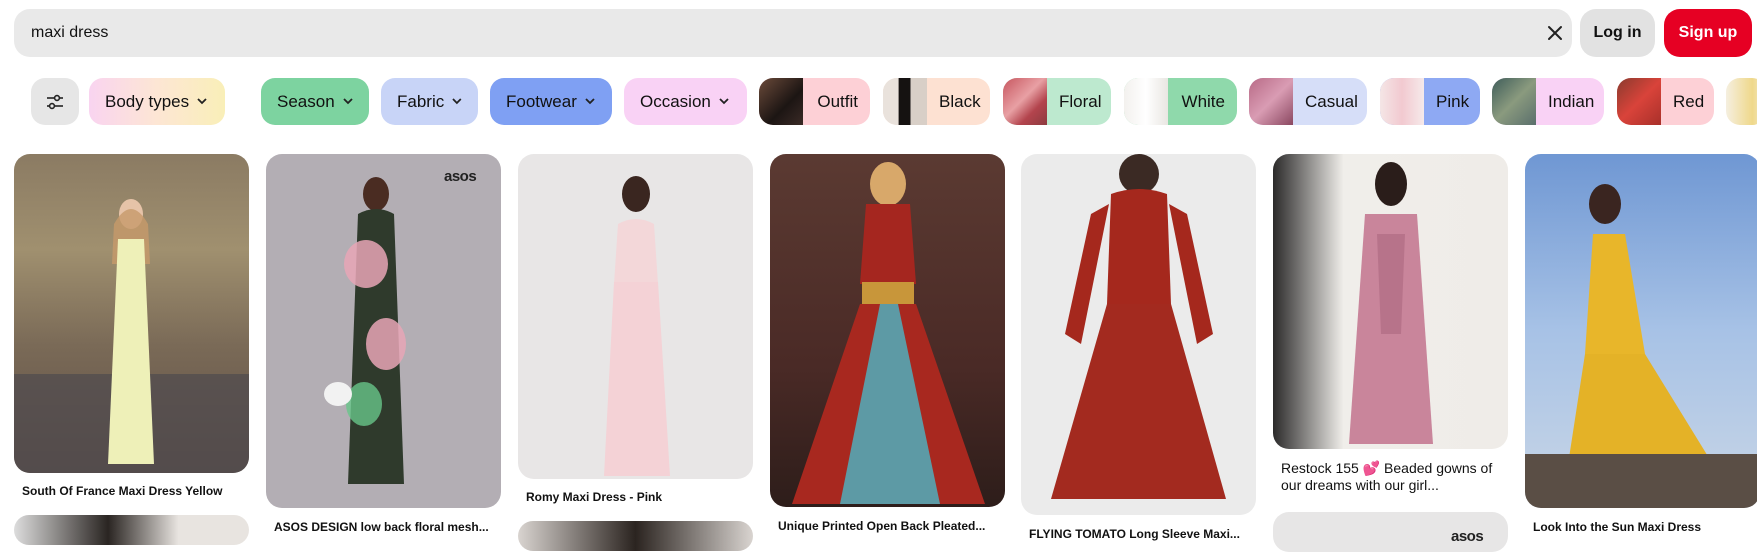  I want to click on filters-button, so click(55, 101).